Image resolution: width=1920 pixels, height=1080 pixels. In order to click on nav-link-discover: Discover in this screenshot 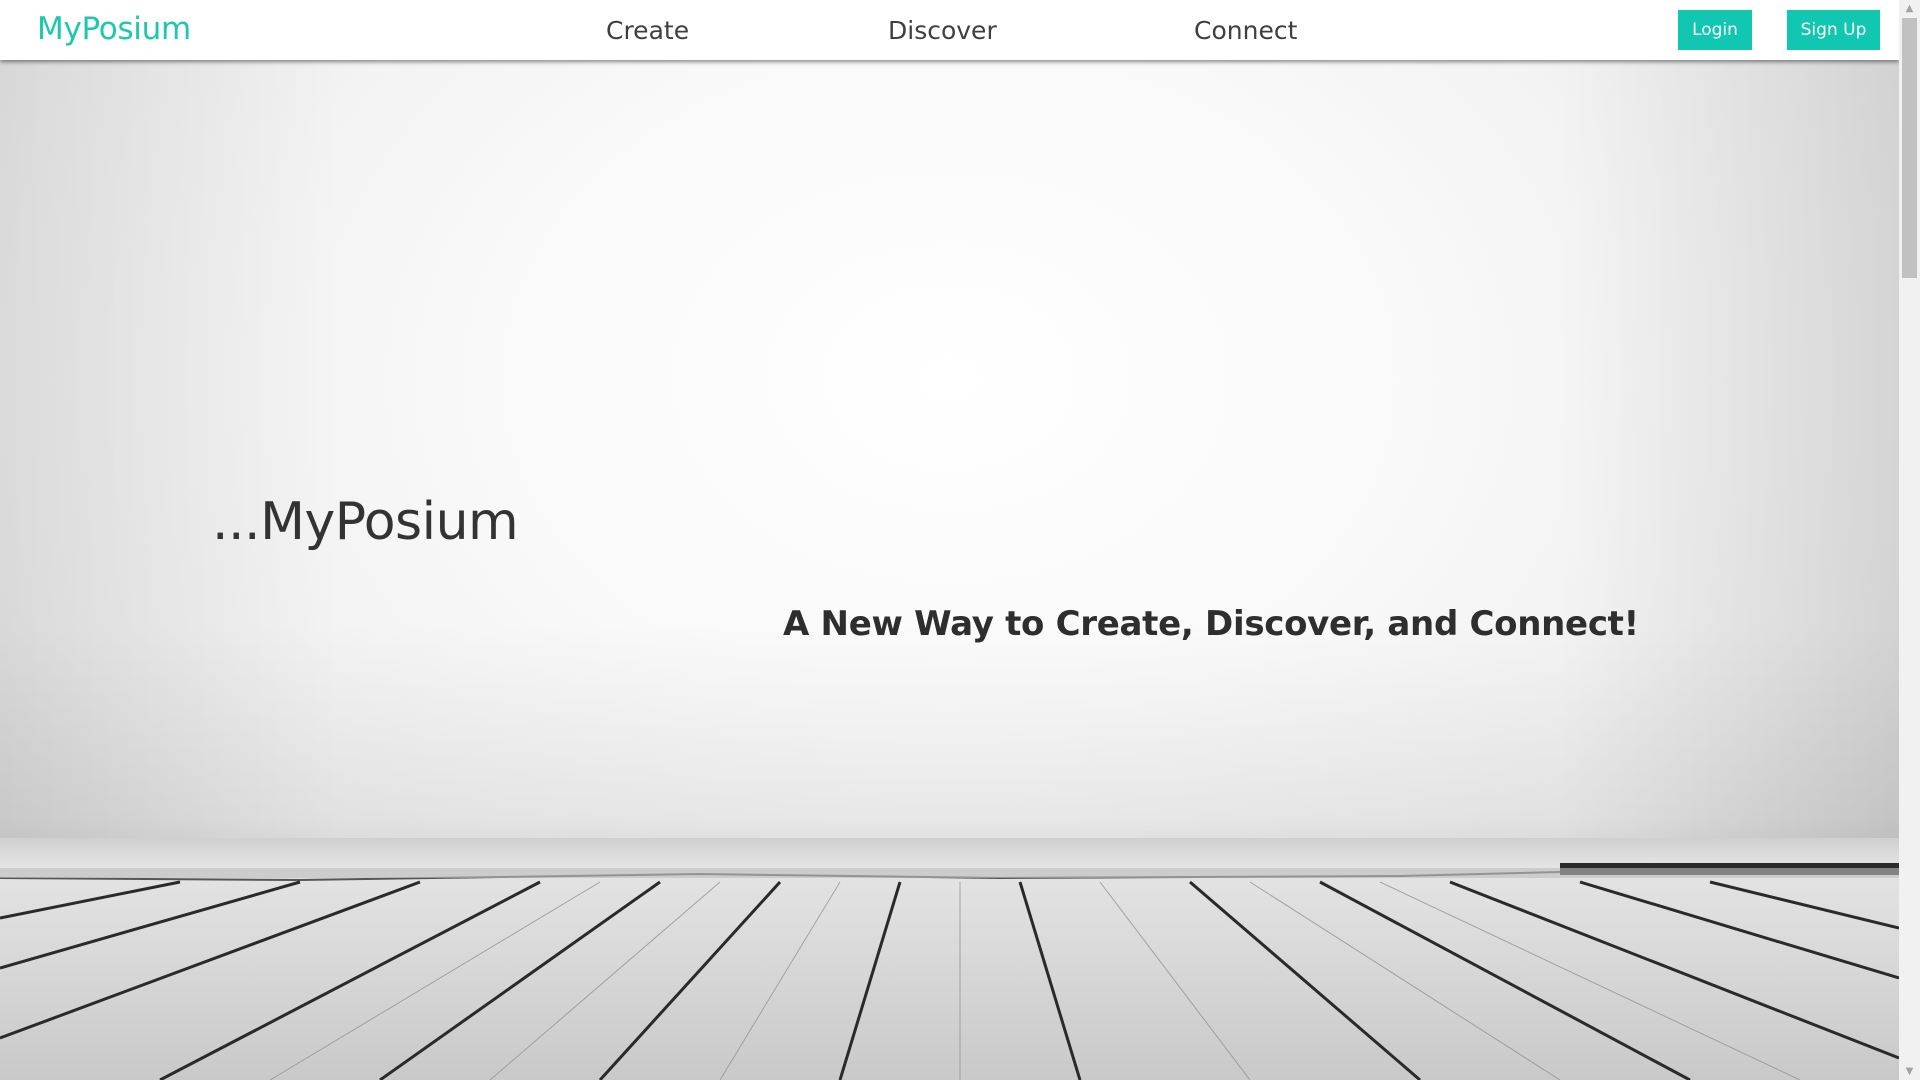, I will do `click(942, 30)`.